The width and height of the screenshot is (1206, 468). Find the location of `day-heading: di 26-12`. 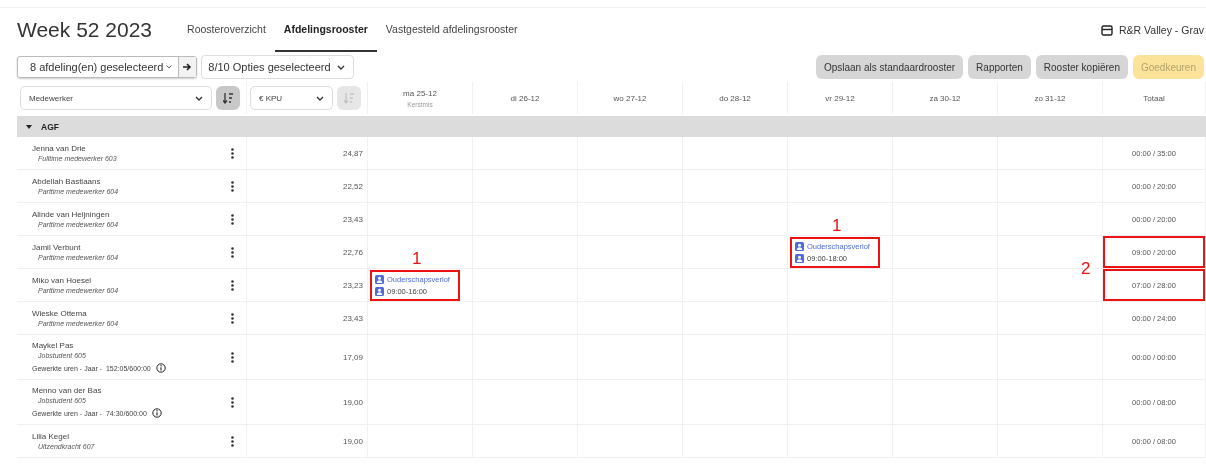

day-heading: di 26-12 is located at coordinates (525, 98).